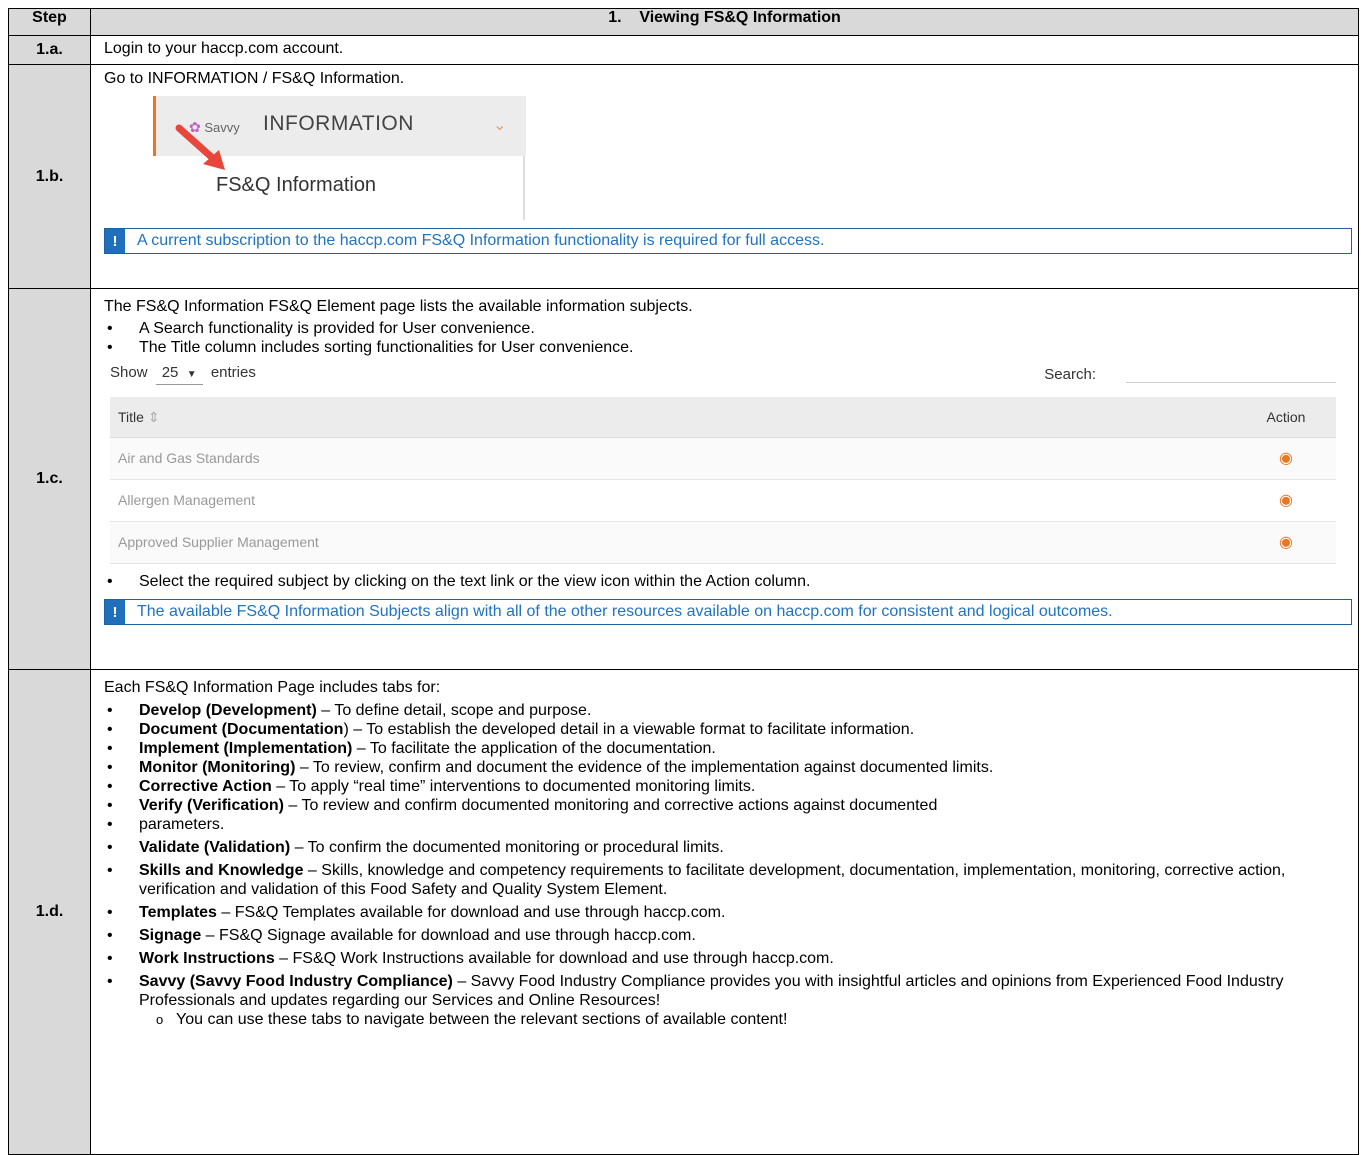  I want to click on table-row: Allergen Management ◉, so click(723, 501).